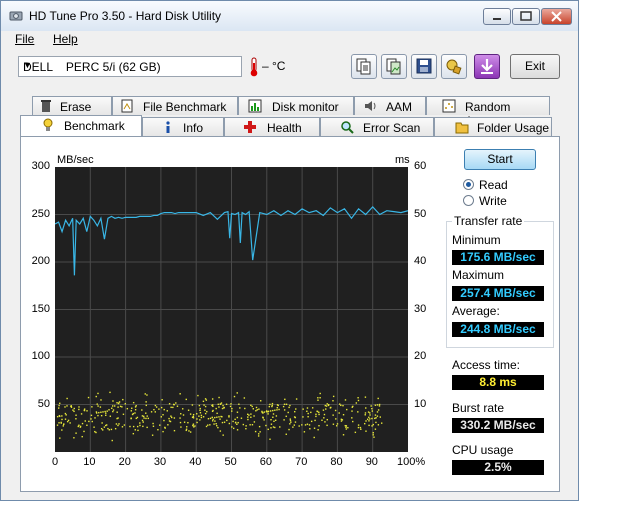 Image resolution: width=640 pixels, height=512 pixels. I want to click on maximize-button, so click(526, 16).